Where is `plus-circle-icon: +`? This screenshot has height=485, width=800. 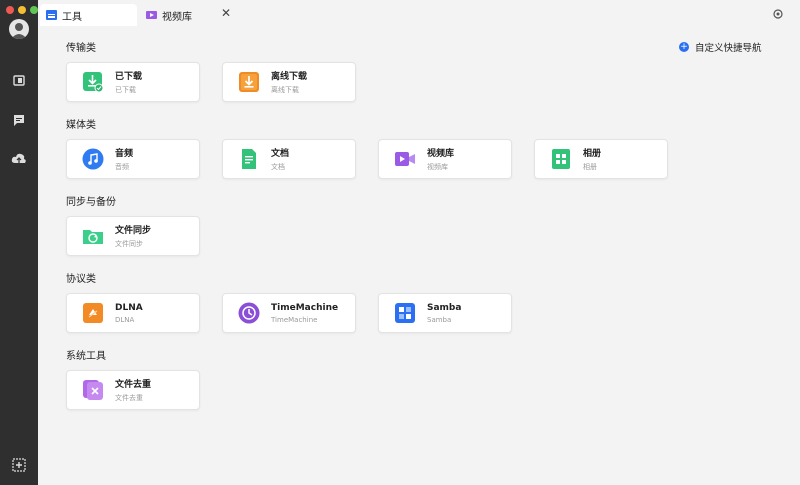 plus-circle-icon: + is located at coordinates (684, 47).